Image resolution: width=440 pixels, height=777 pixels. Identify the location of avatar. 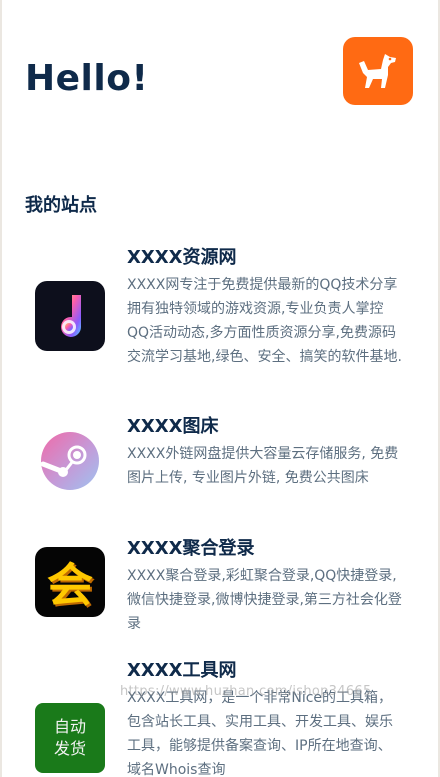
(378, 71).